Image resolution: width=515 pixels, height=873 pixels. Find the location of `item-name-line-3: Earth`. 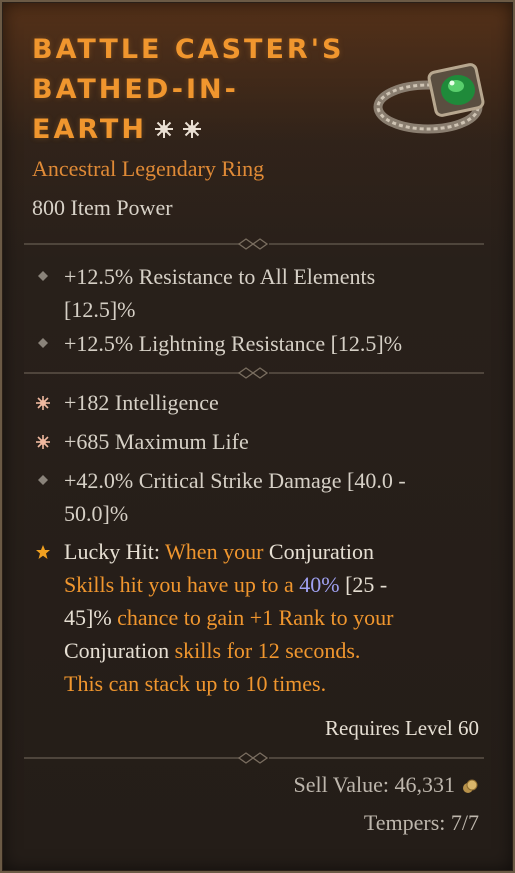

item-name-line-3: Earth is located at coordinates (197, 130).